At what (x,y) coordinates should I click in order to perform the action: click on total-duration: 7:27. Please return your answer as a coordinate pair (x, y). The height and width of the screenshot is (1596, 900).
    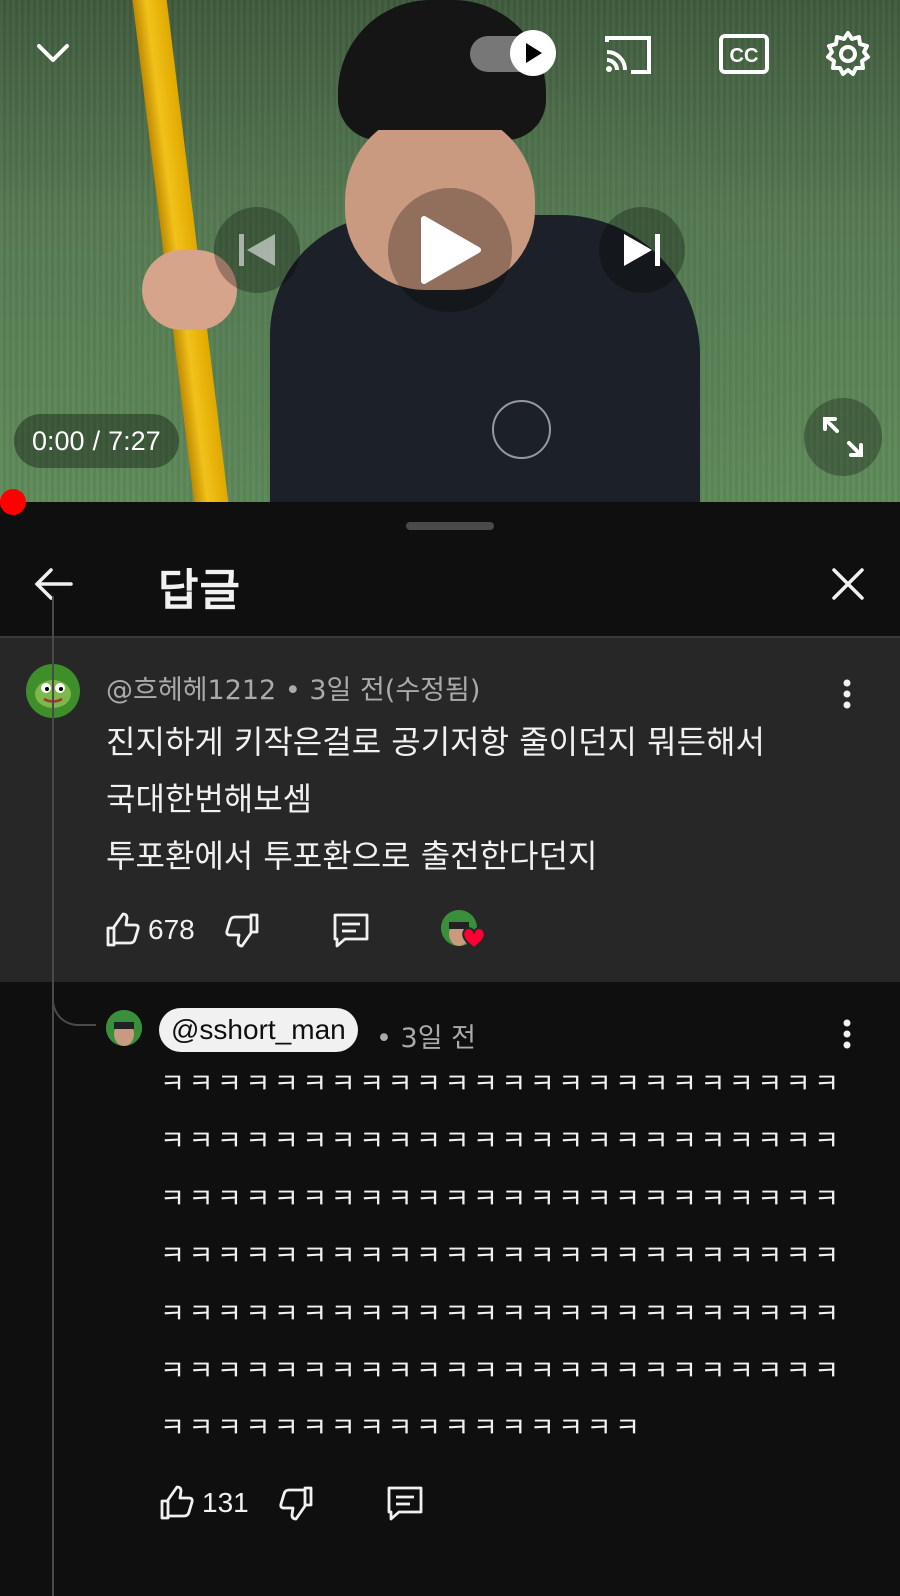
    Looking at the image, I should click on (134, 440).